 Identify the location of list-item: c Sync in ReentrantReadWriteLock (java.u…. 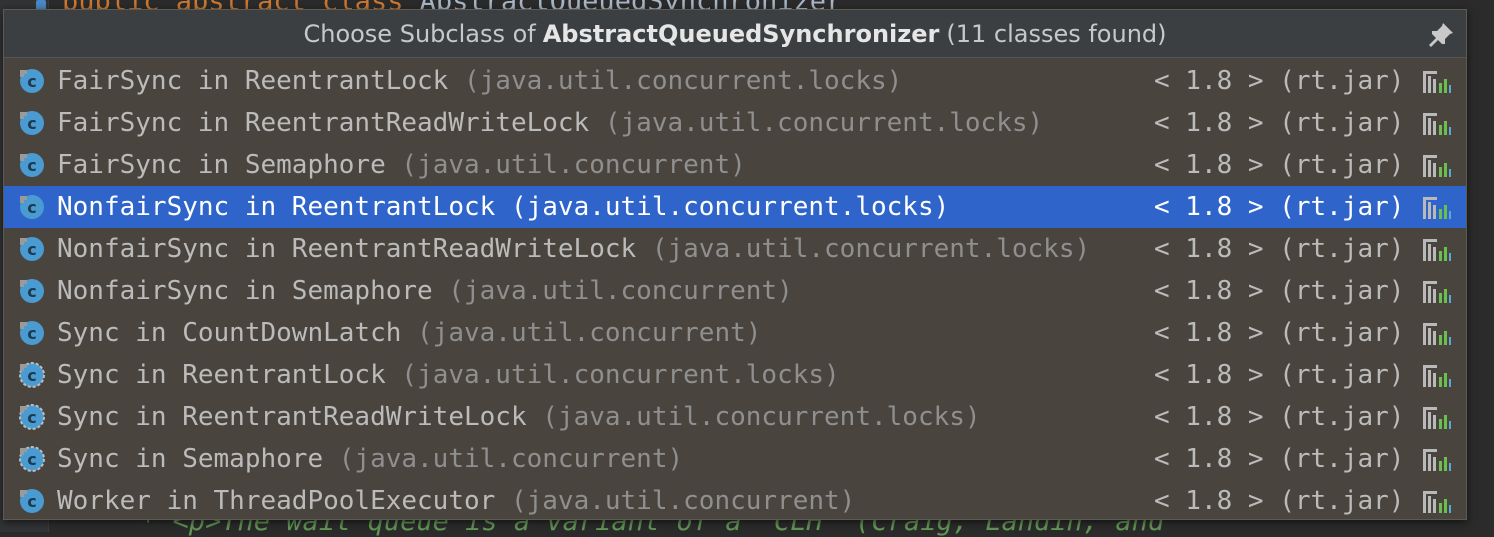
(735, 417).